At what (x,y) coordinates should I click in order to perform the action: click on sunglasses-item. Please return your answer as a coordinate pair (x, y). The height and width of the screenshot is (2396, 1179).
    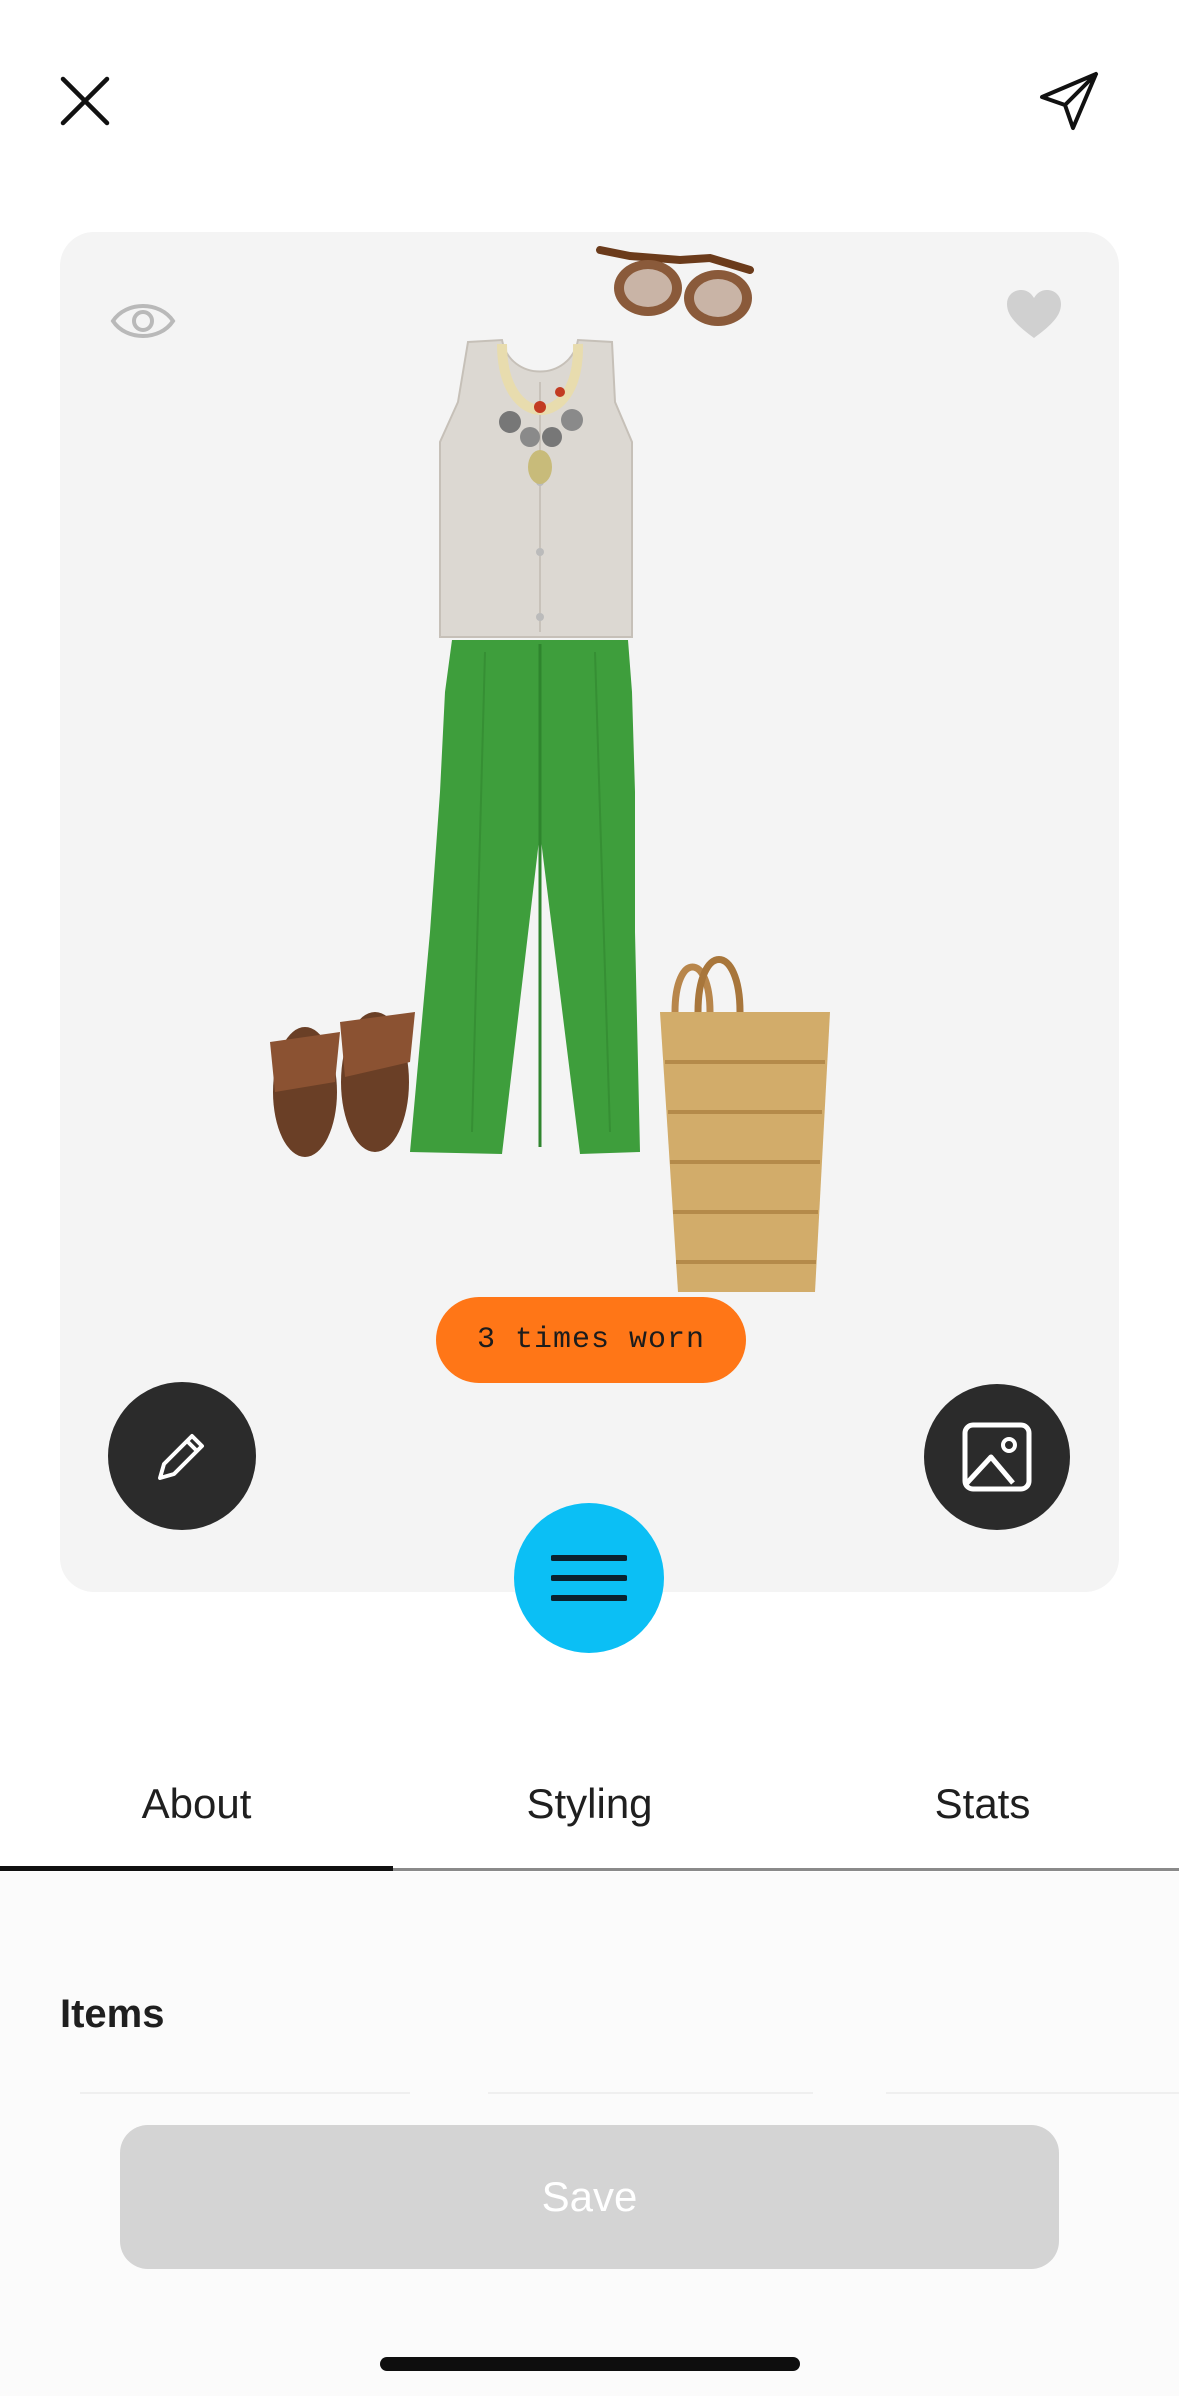
    Looking at the image, I should click on (675, 286).